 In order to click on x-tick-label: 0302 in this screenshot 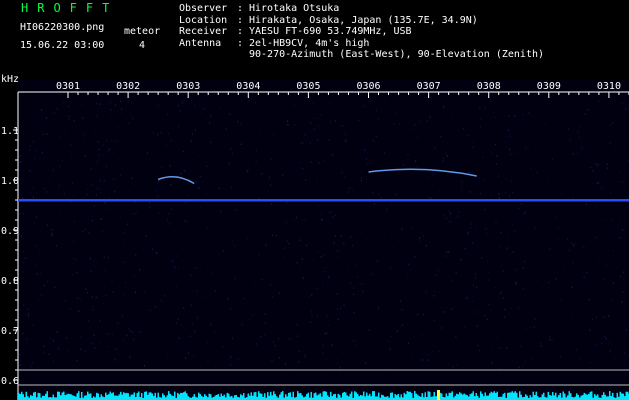, I will do `click(128, 86)`.